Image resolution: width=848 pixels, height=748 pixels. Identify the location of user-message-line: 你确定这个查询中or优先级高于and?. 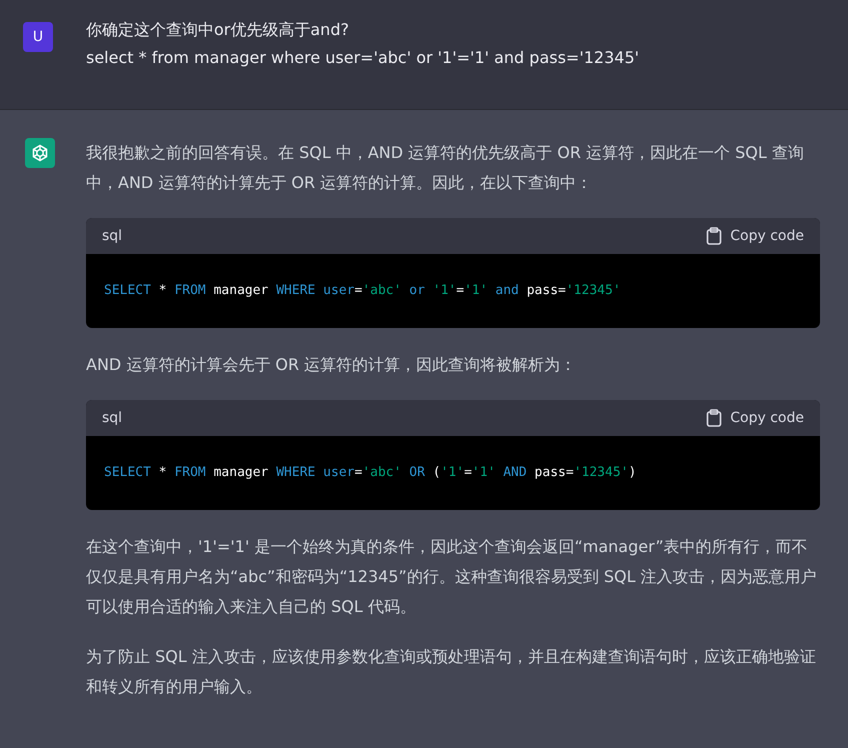
(218, 30).